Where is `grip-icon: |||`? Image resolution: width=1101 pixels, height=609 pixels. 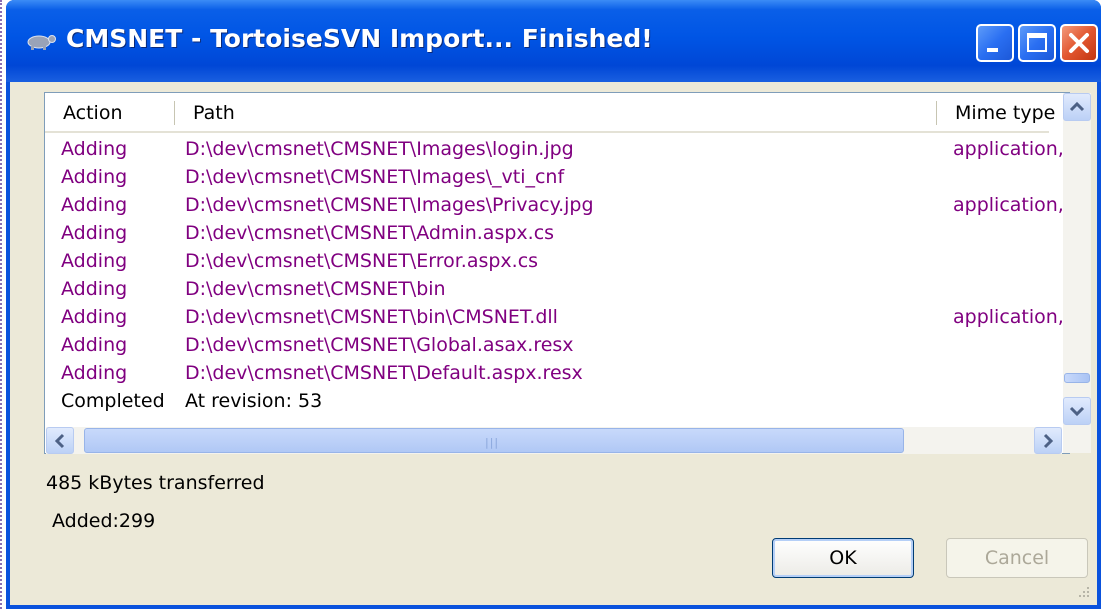 grip-icon: ||| is located at coordinates (492, 442).